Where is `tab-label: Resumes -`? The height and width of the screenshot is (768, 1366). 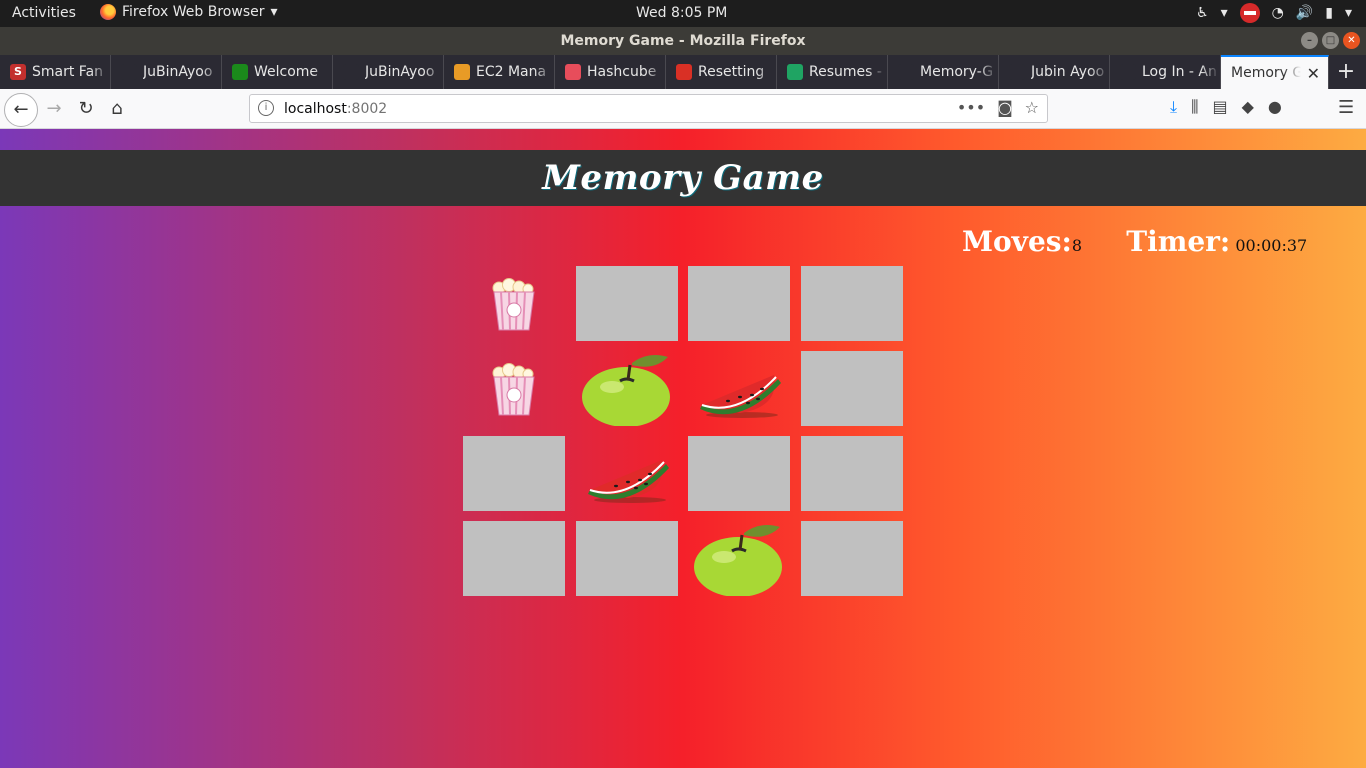 tab-label: Resumes - is located at coordinates (845, 72).